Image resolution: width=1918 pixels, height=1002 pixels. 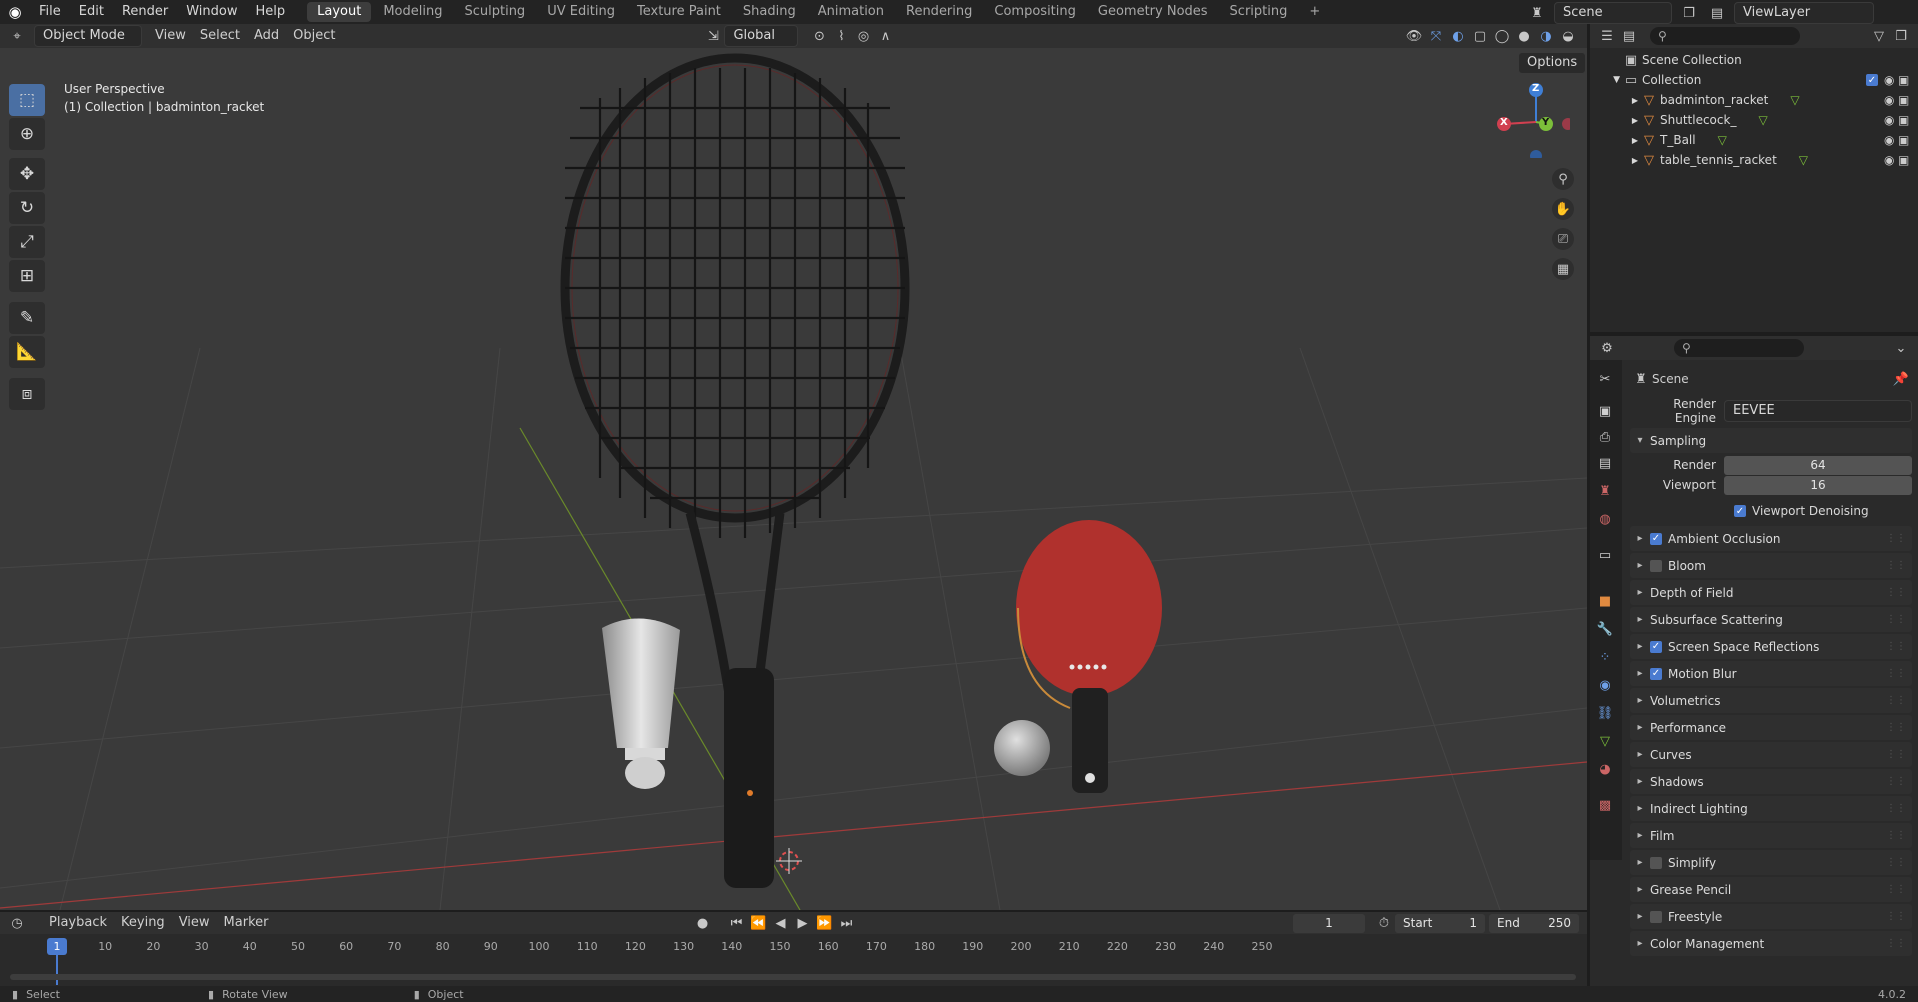 I want to click on play-icon: ▶, so click(x=802, y=923).